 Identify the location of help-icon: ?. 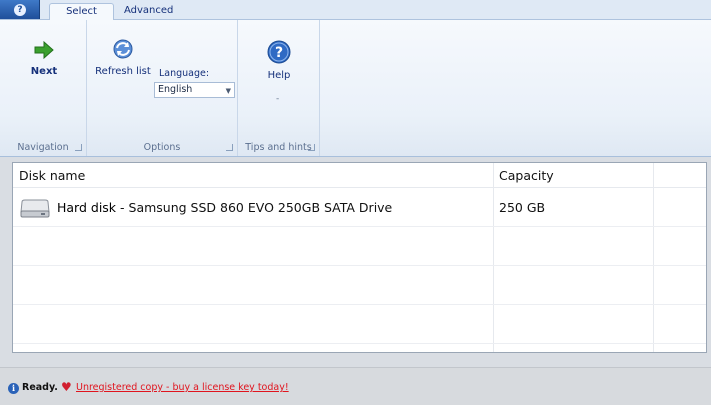
(279, 52).